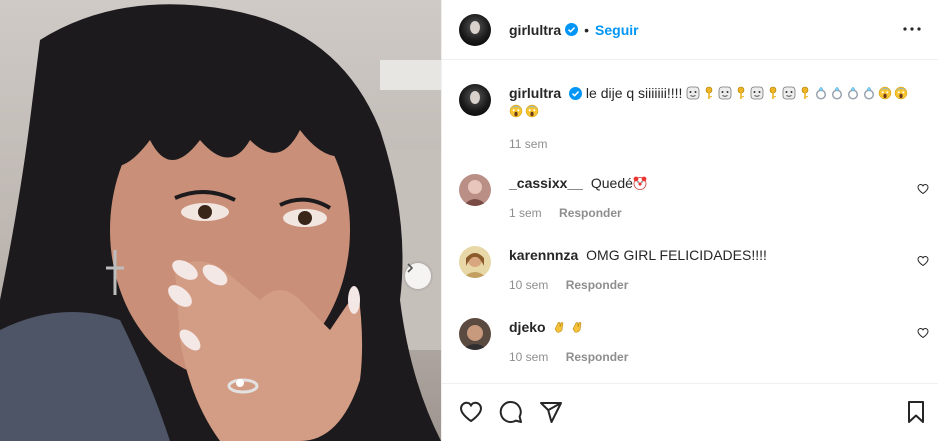 The image size is (938, 441). What do you see at coordinates (471, 412) in the screenshot?
I see `like-heart-icon` at bounding box center [471, 412].